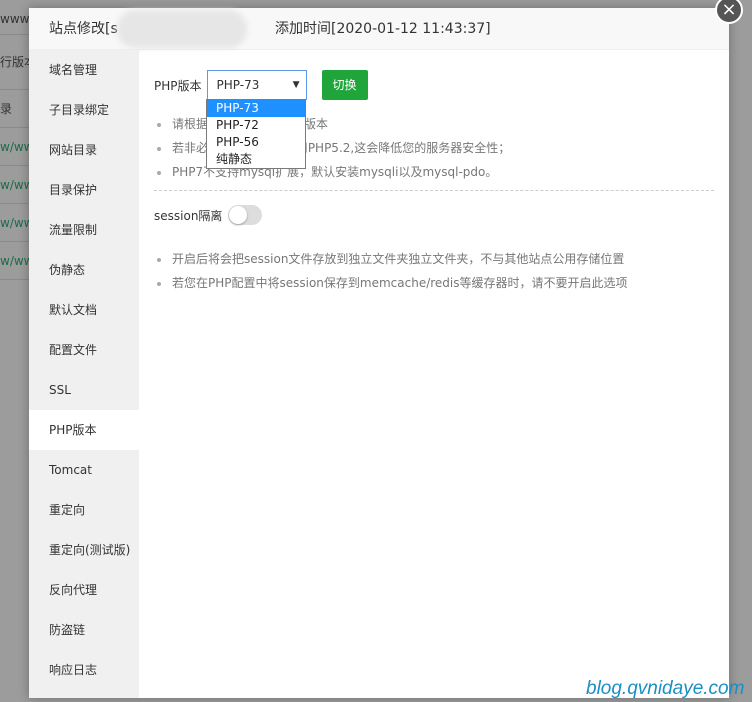  What do you see at coordinates (256, 142) in the screenshot?
I see `option-php-56: PHP-56` at bounding box center [256, 142].